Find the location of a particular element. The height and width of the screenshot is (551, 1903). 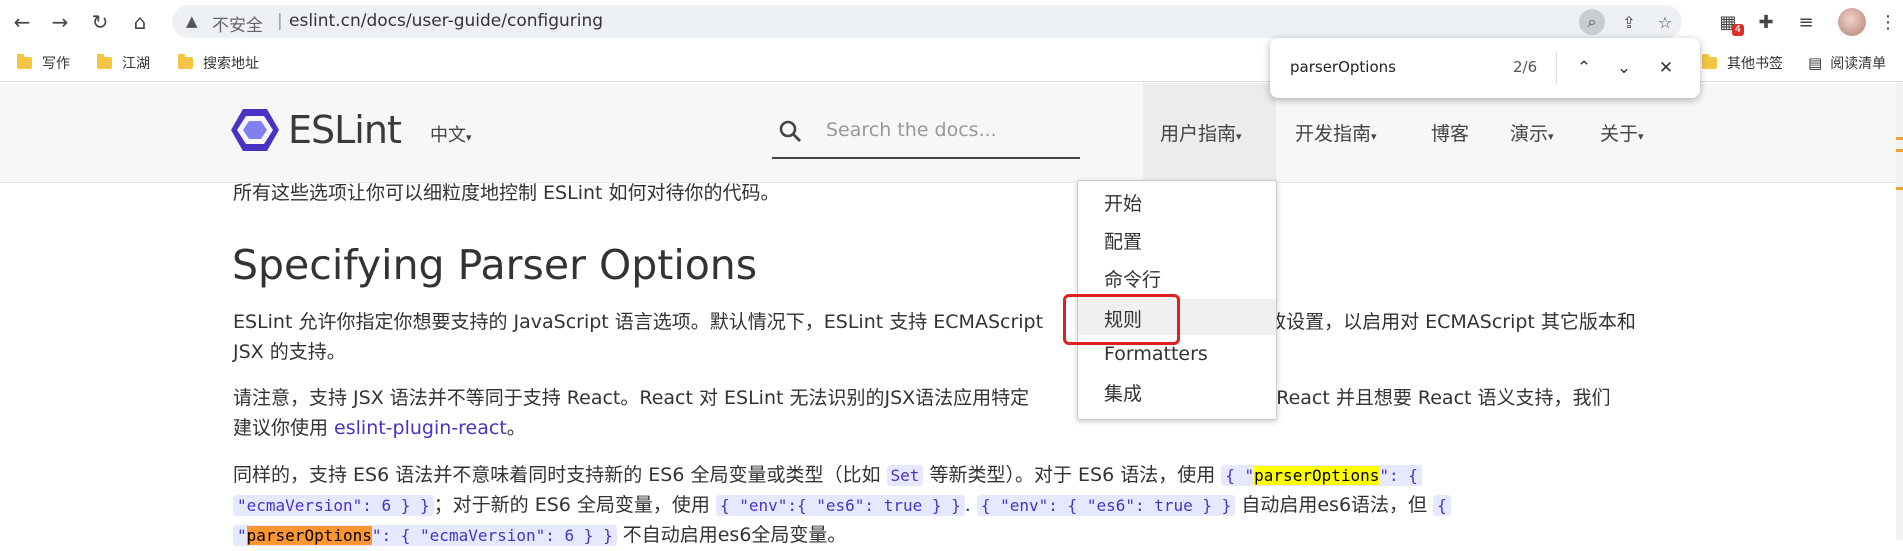

nav-developer-guide: 开发指南▾ is located at coordinates (1336, 132).